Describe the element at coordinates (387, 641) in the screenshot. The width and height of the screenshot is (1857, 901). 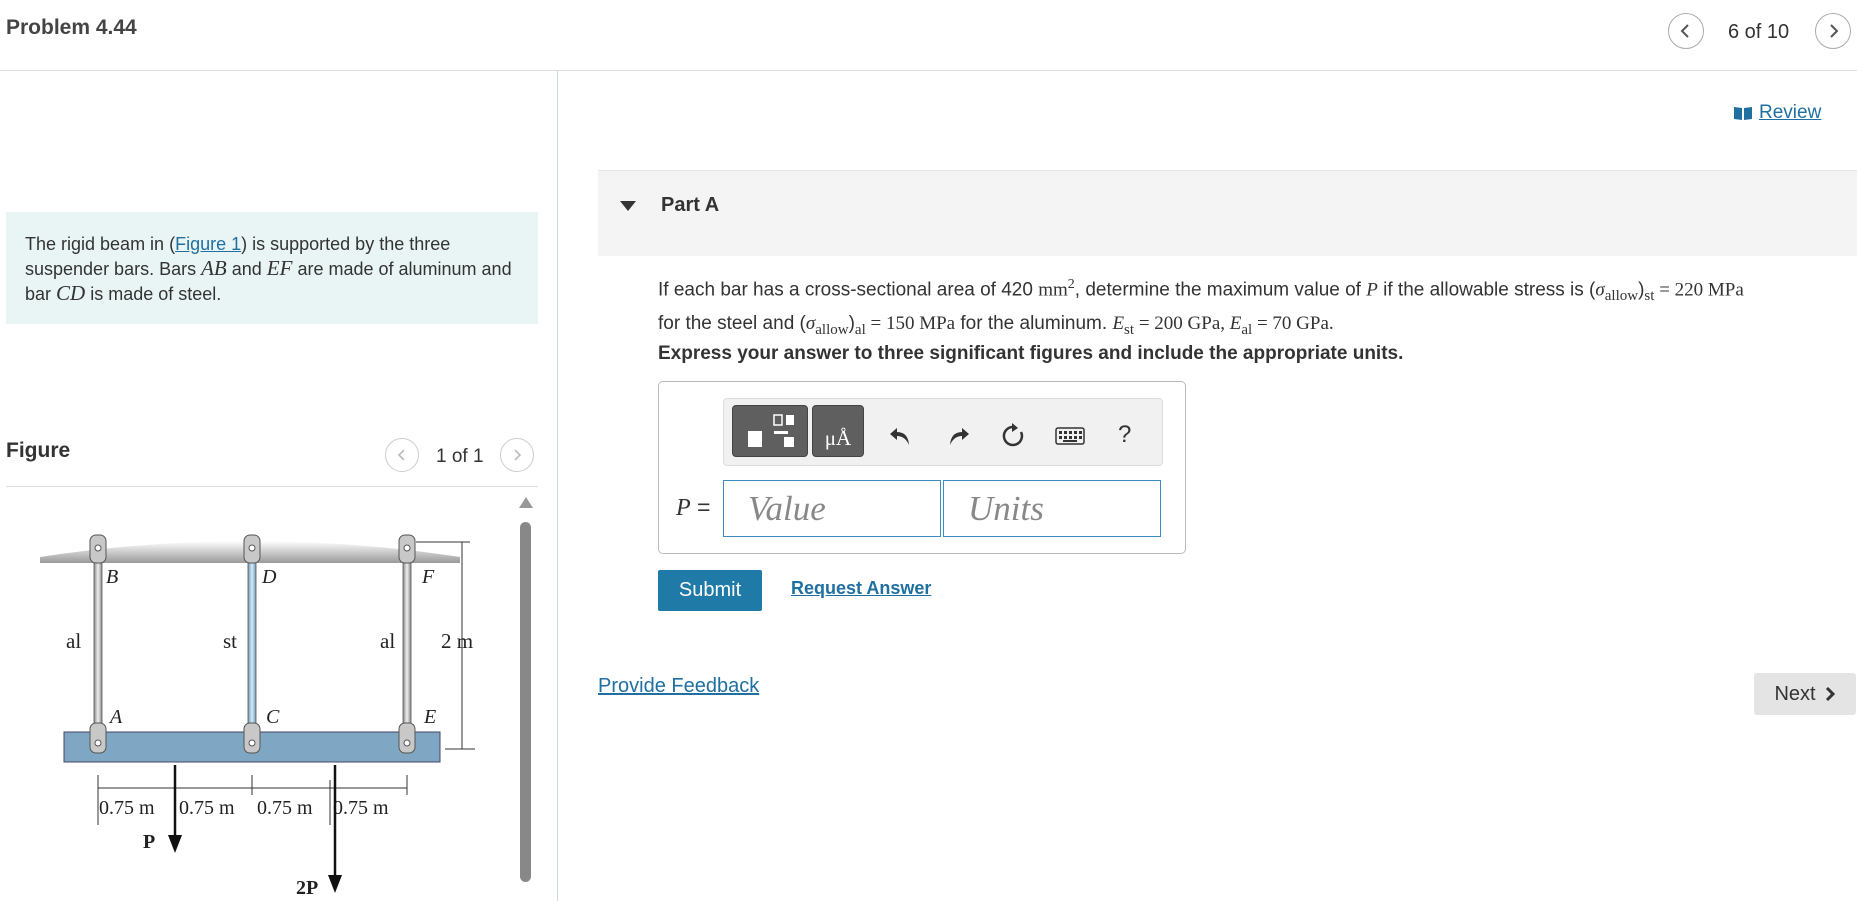
I see `label-al-2: al` at that location.